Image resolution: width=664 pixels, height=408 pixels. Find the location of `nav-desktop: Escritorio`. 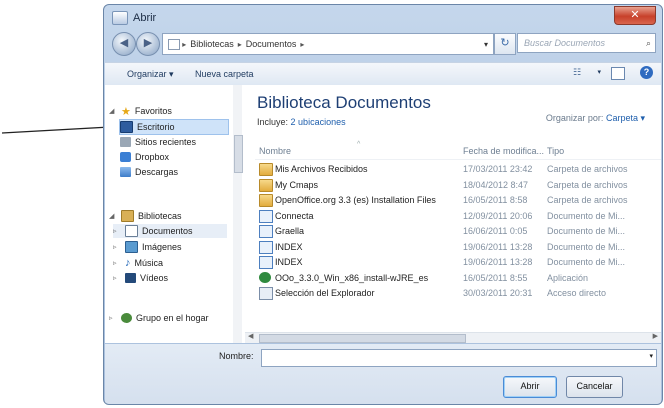

nav-desktop: Escritorio is located at coordinates (174, 127).